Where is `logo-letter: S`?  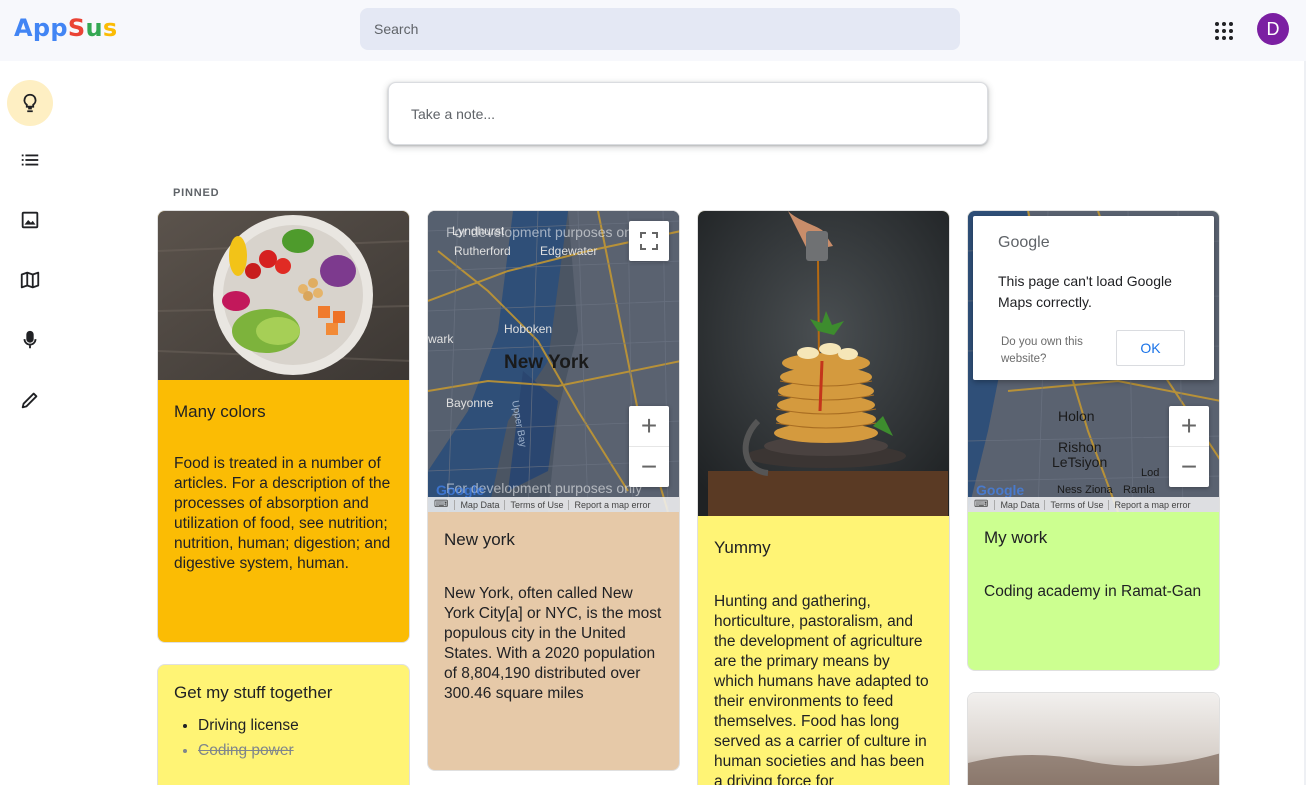
logo-letter: S is located at coordinates (76, 28).